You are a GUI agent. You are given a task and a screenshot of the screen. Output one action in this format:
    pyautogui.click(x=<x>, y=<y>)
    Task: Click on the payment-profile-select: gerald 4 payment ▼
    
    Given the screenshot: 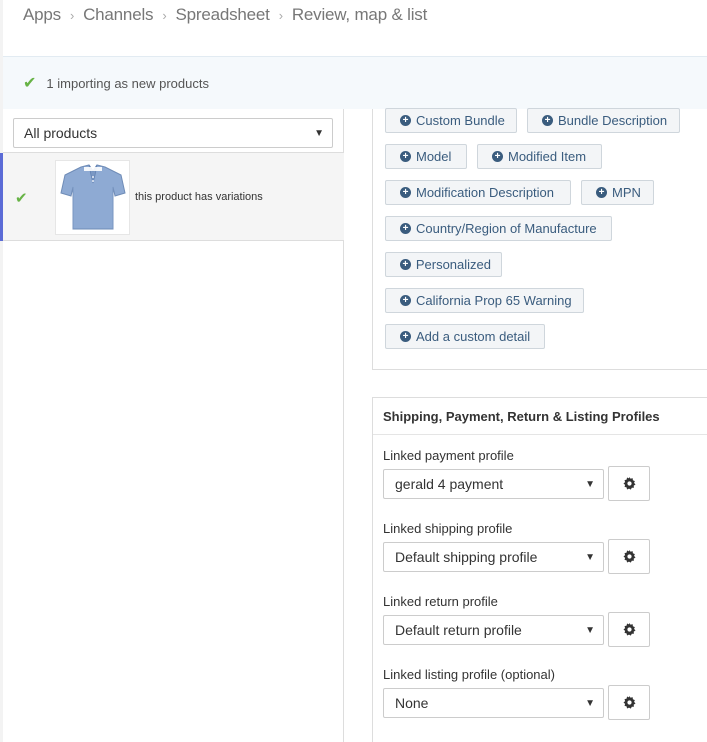 What is the action you would take?
    pyautogui.click(x=493, y=484)
    